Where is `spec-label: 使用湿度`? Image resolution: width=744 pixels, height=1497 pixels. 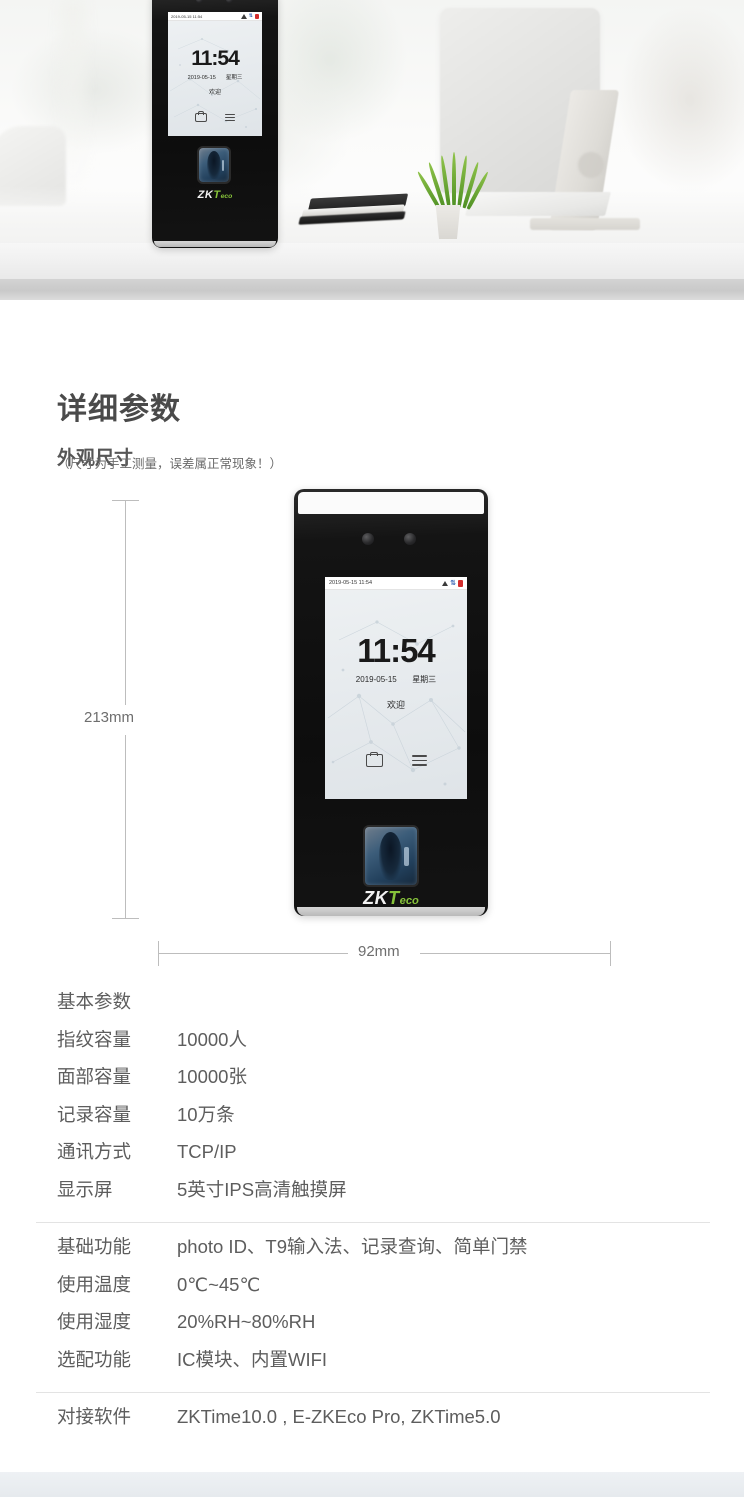 spec-label: 使用湿度 is located at coordinates (94, 1321).